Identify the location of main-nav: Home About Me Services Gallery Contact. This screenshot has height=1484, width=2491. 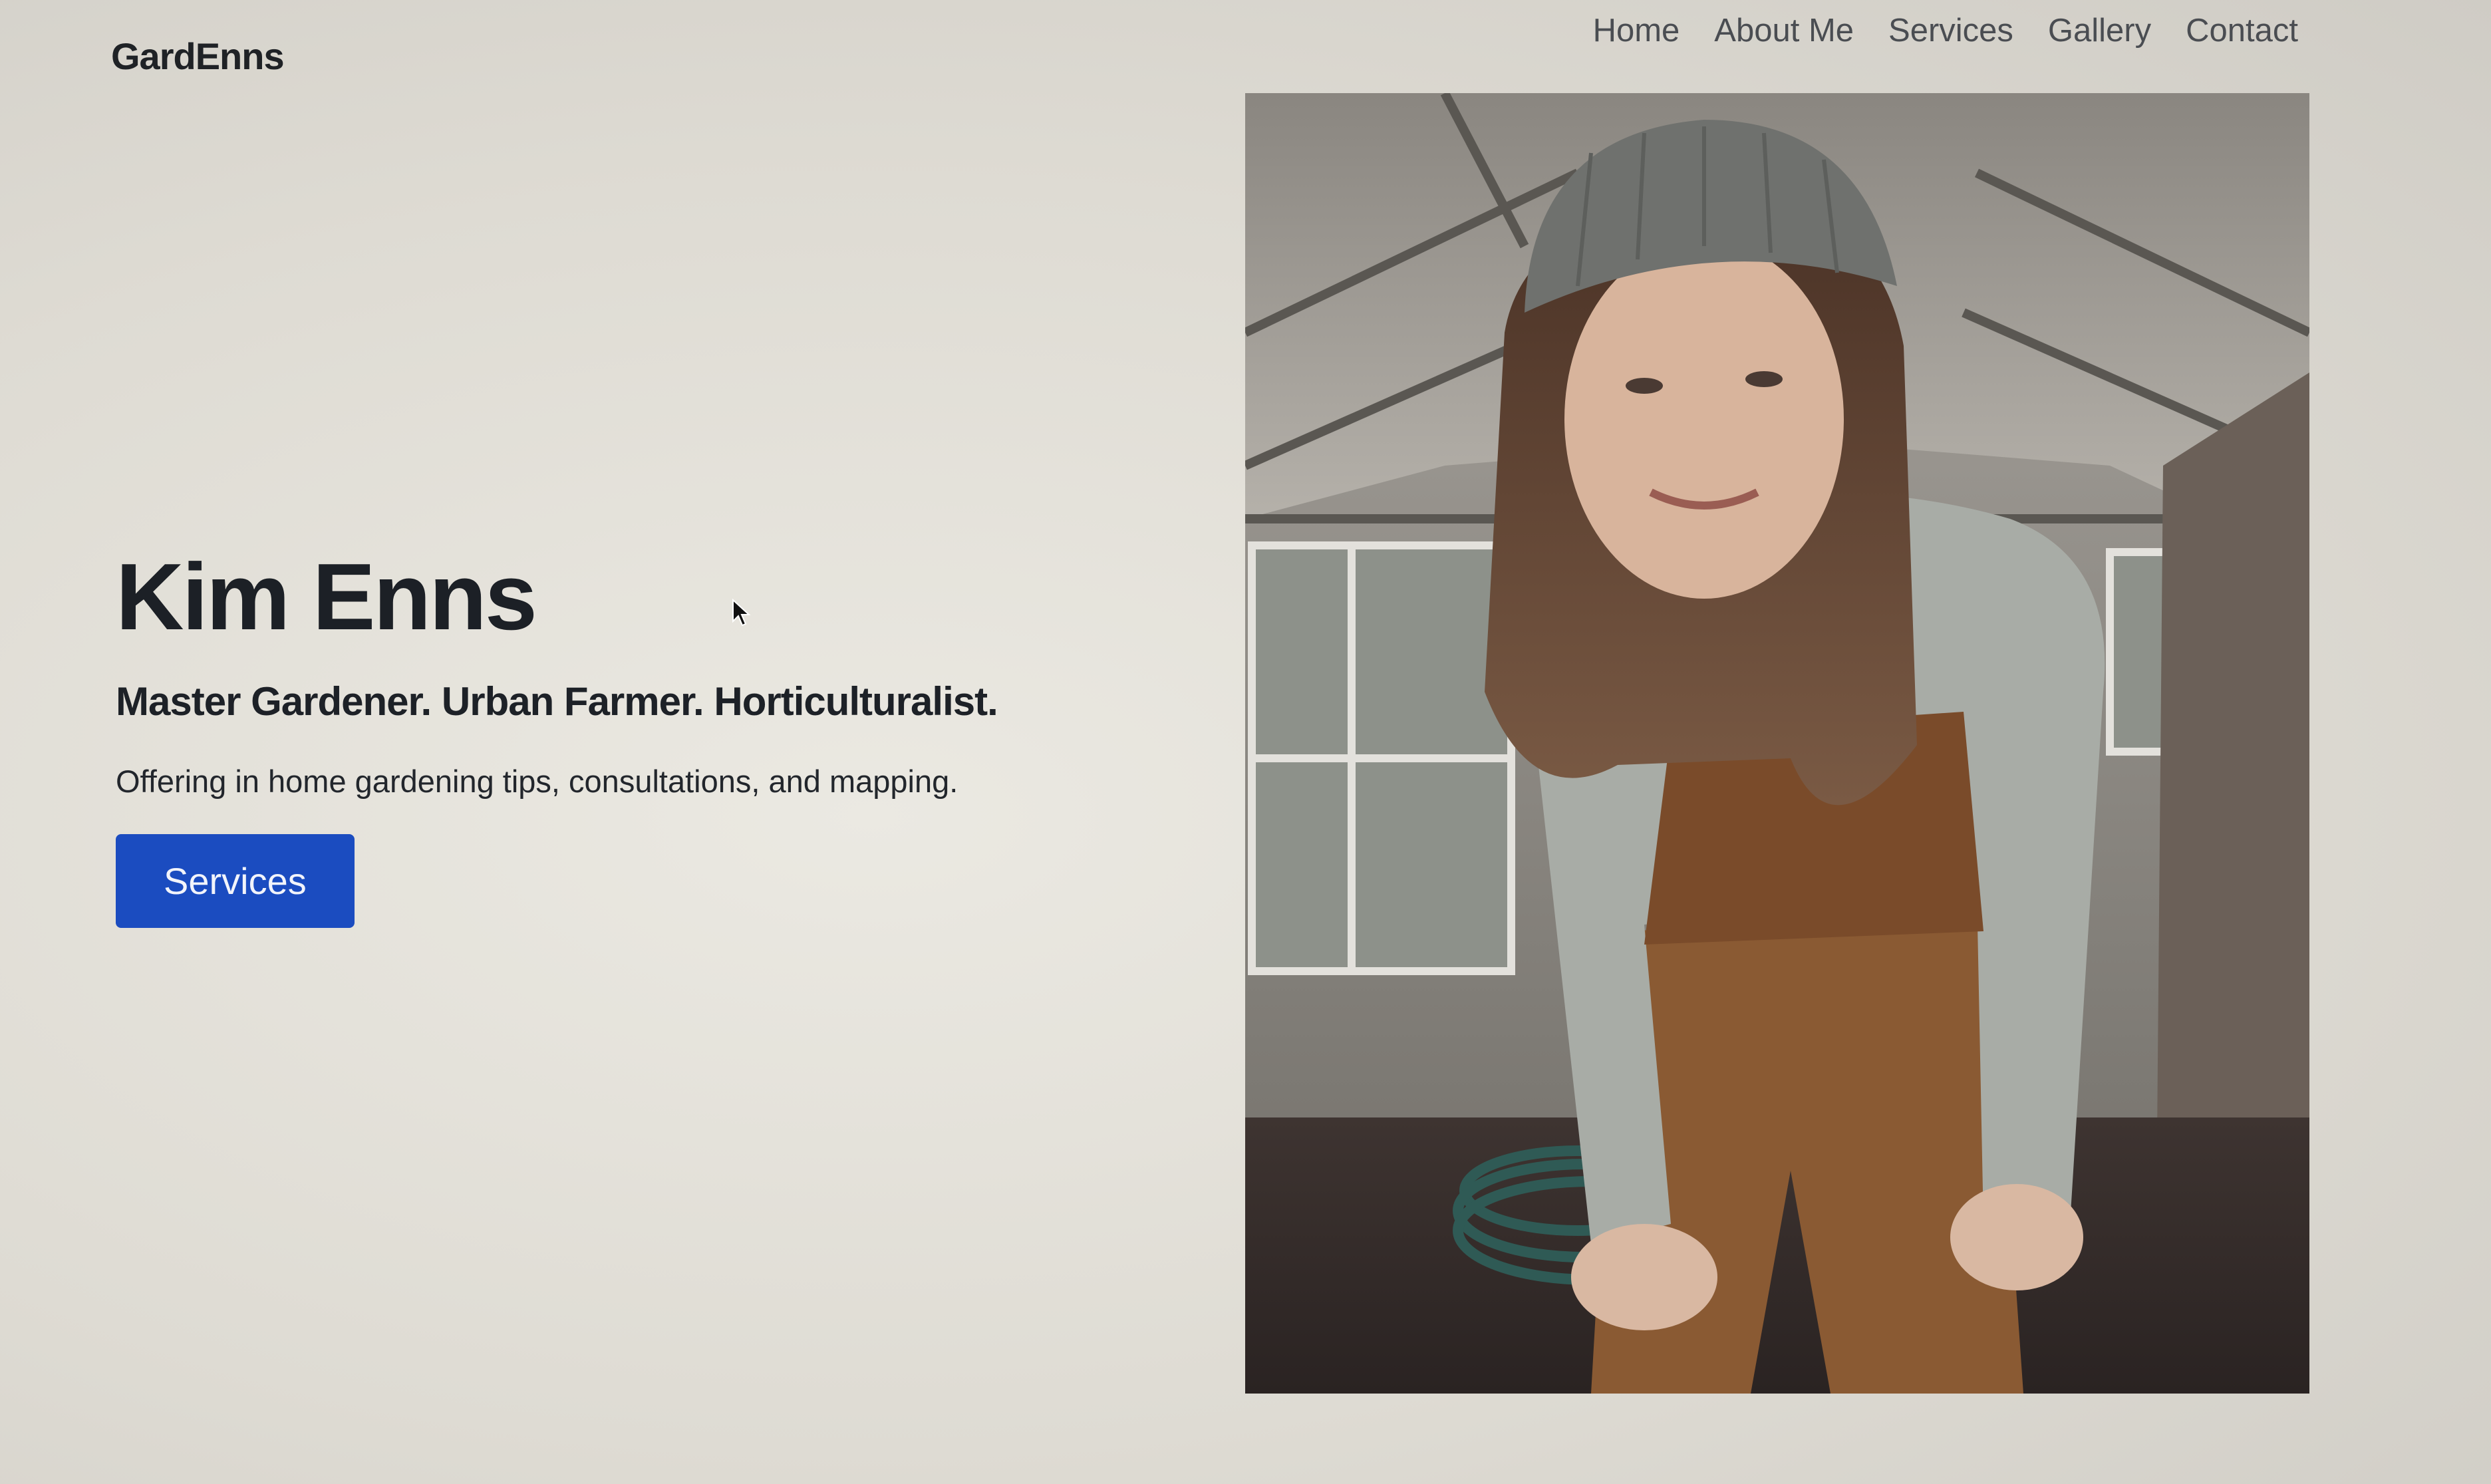
(1946, 30).